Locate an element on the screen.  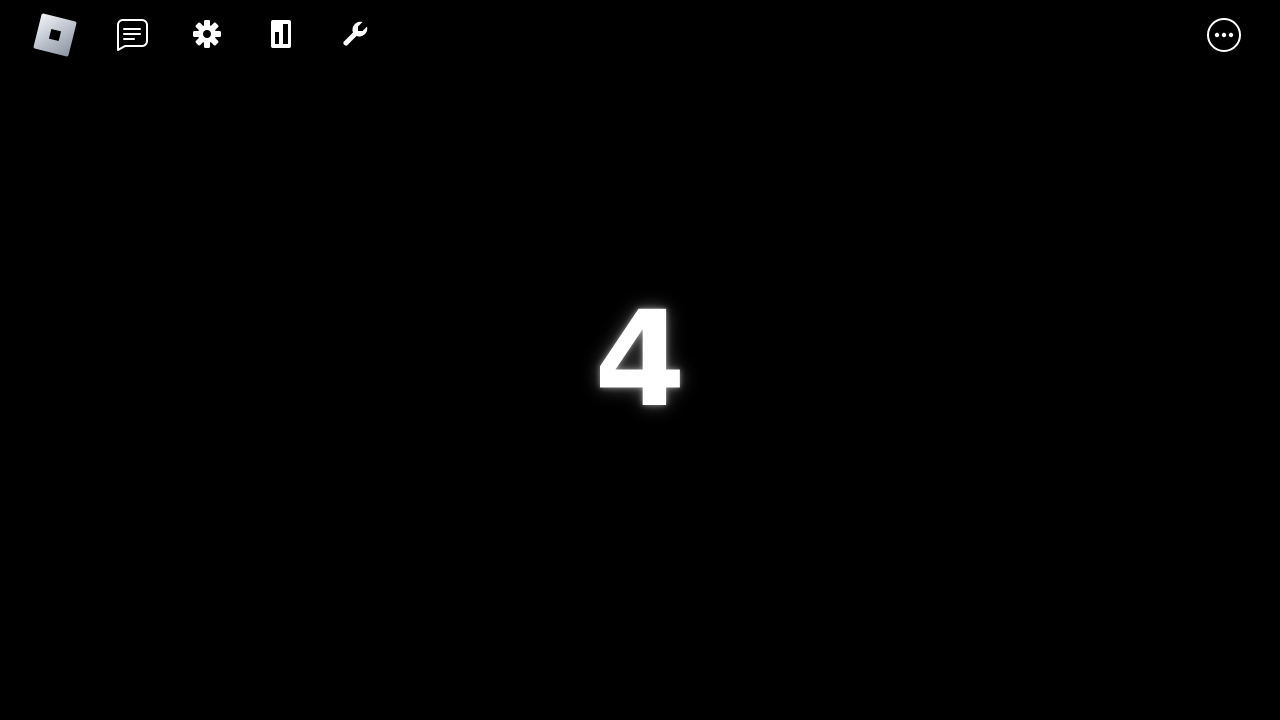
backpack-icon is located at coordinates (281, 34).